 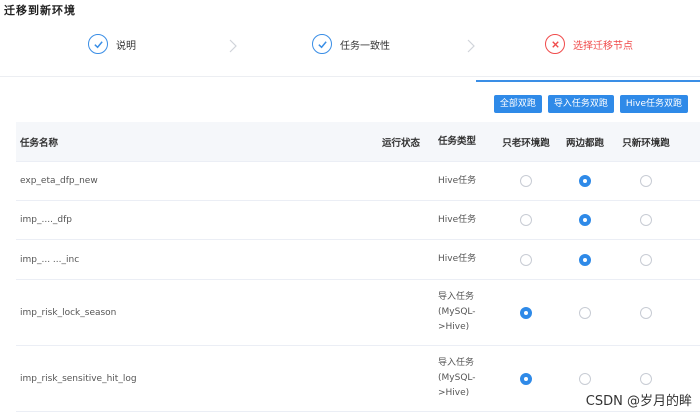 I want to click on step-select-node: 选择迁移节点, so click(x=589, y=44).